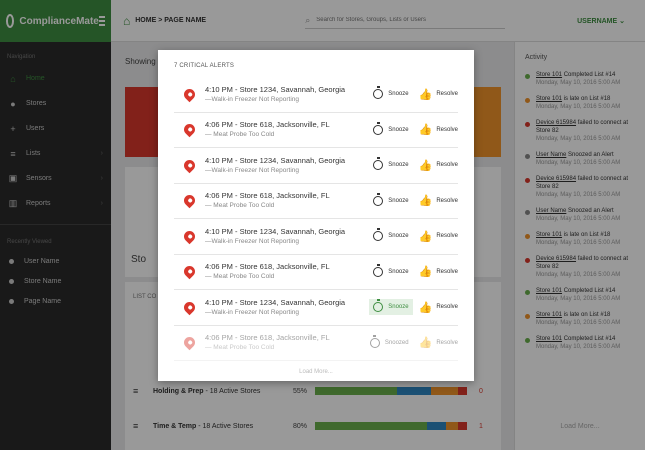 The height and width of the screenshot is (450, 645). I want to click on snooze-button: Snoozed, so click(389, 342).